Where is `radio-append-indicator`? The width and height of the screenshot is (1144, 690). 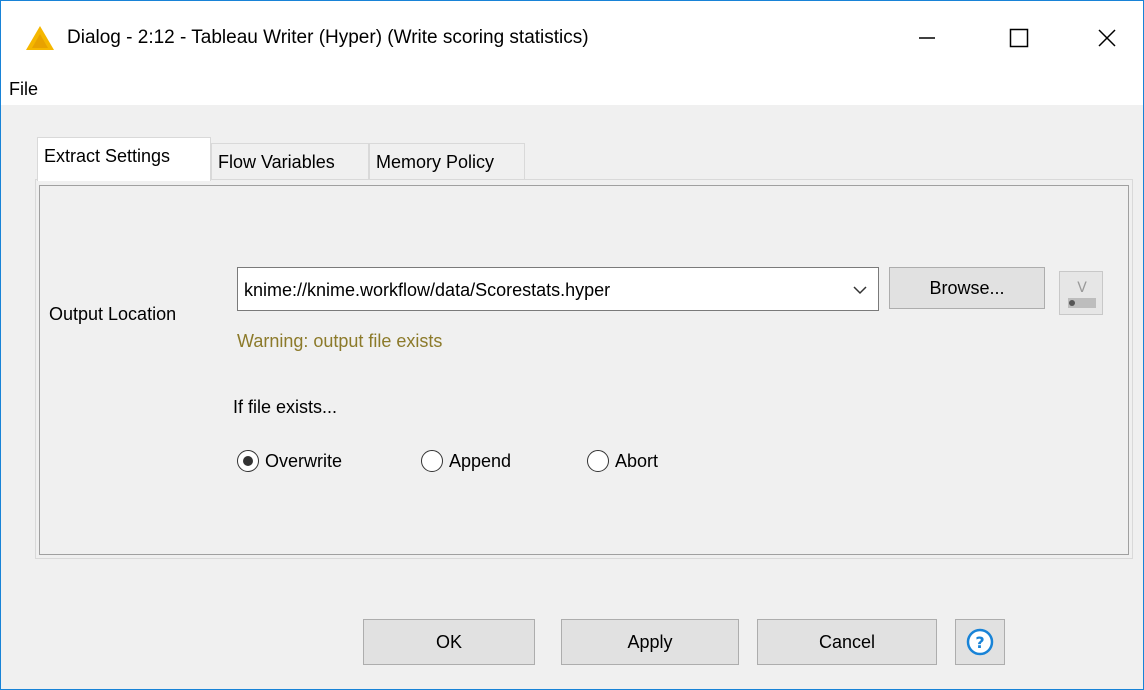 radio-append-indicator is located at coordinates (432, 461).